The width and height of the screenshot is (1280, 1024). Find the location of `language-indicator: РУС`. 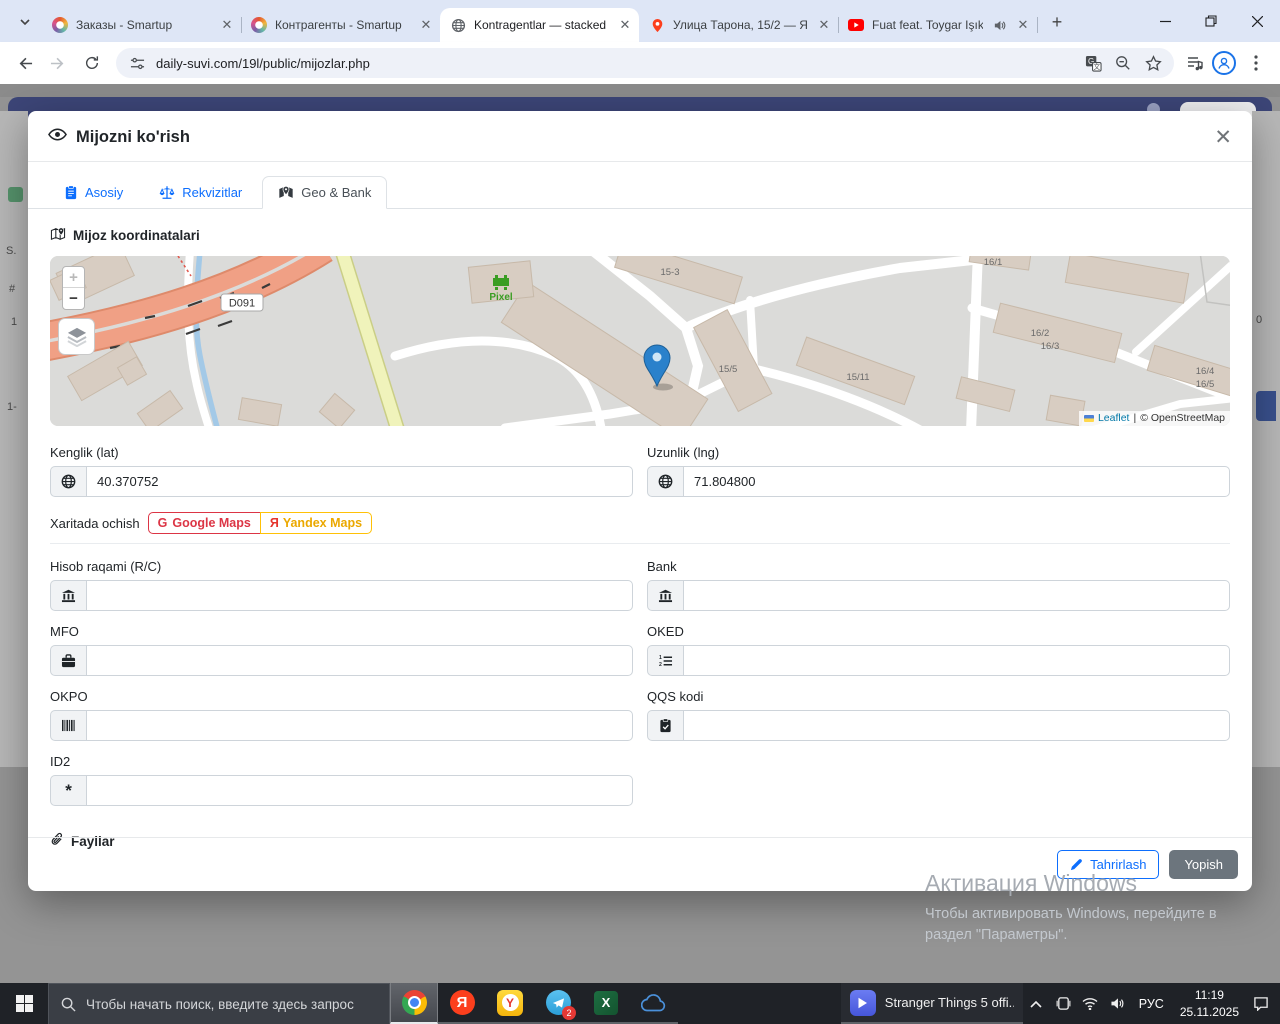

language-indicator: РУС is located at coordinates (1151, 1004).